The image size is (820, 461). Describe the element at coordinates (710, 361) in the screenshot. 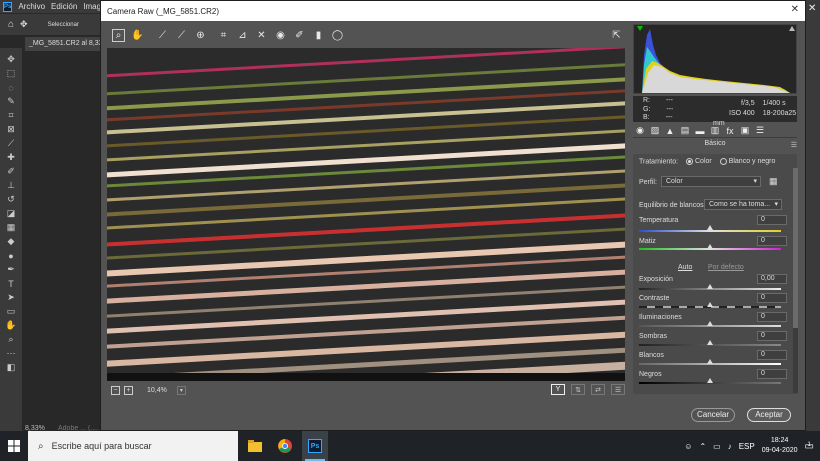

I see `whites-thumb` at that location.